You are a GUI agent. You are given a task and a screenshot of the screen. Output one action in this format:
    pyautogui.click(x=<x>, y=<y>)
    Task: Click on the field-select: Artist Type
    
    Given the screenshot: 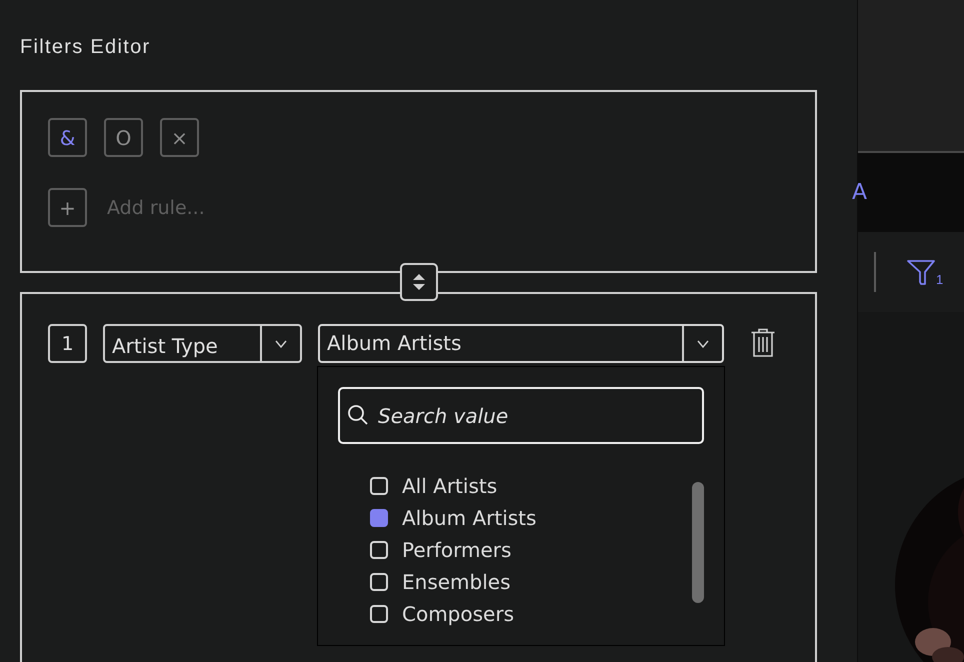 What is the action you would take?
    pyautogui.click(x=202, y=343)
    